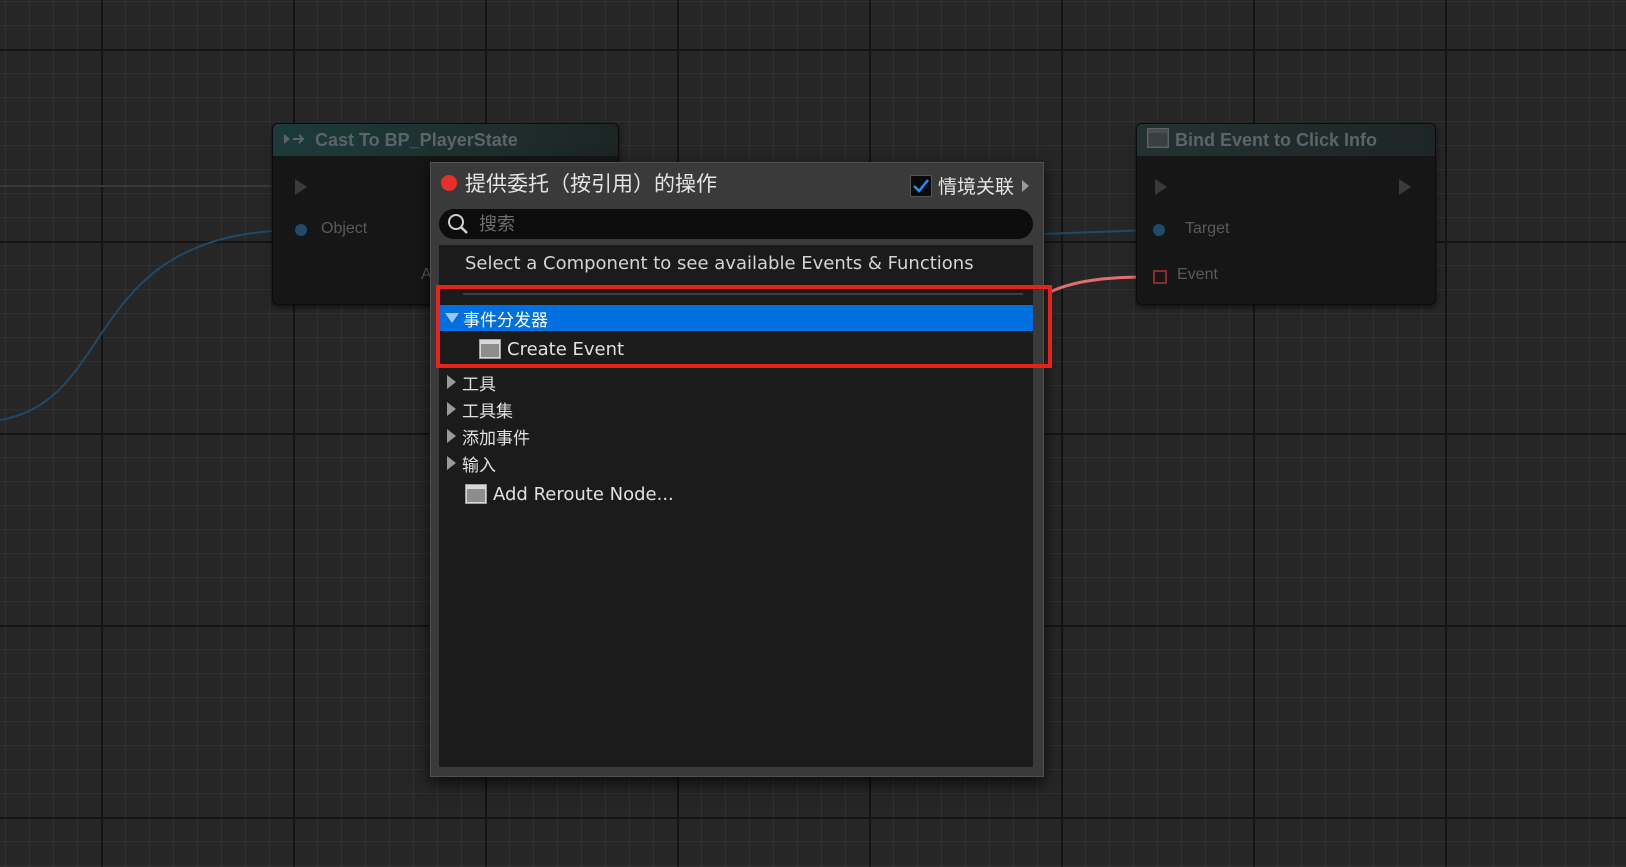 The image size is (1626, 867). What do you see at coordinates (1197, 274) in the screenshot?
I see `event-pin-label: Event` at bounding box center [1197, 274].